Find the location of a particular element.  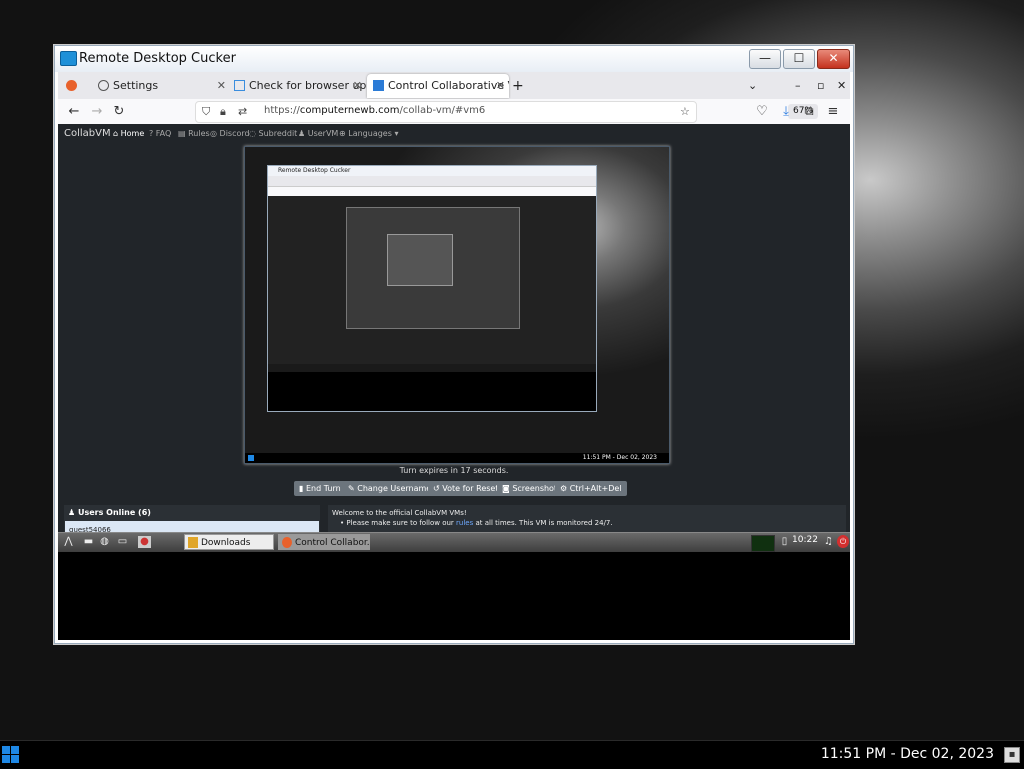

browser-restore-button: ▫ is located at coordinates (822, 86).